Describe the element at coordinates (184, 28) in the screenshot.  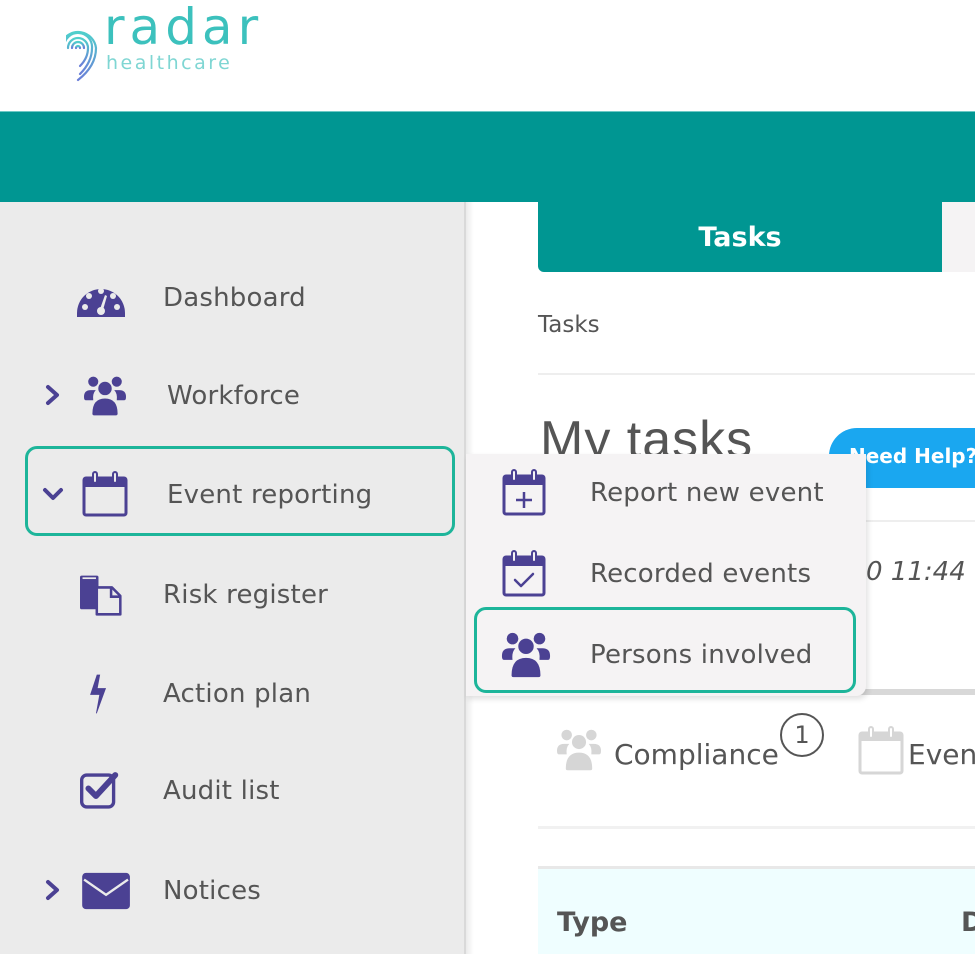
I see `logo-wordmark: radar` at that location.